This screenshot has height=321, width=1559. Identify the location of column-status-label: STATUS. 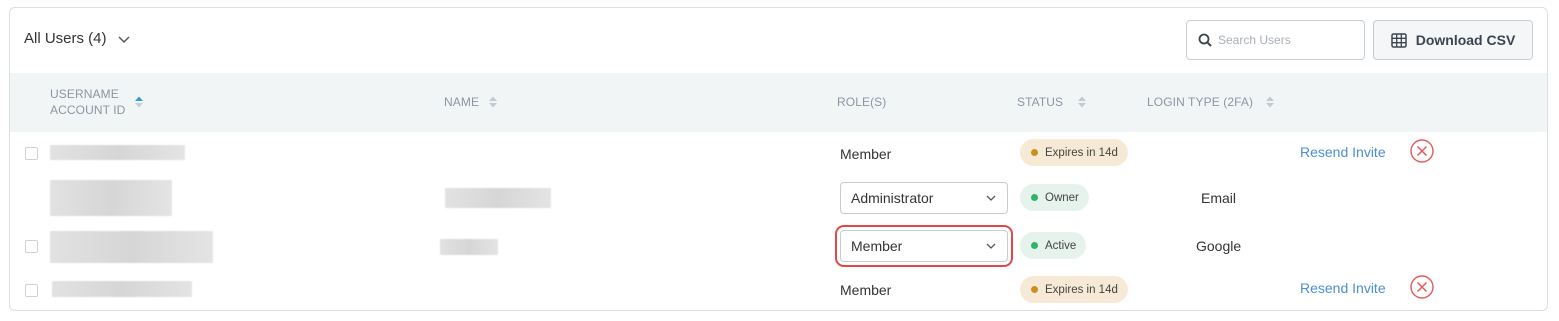
(1040, 102).